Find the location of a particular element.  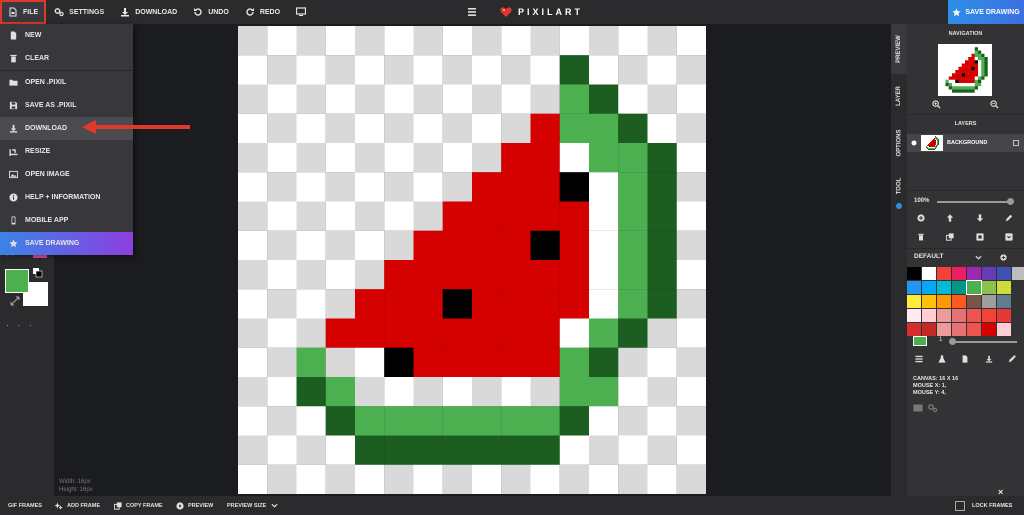

fullscreen-button is located at coordinates (303, 12).